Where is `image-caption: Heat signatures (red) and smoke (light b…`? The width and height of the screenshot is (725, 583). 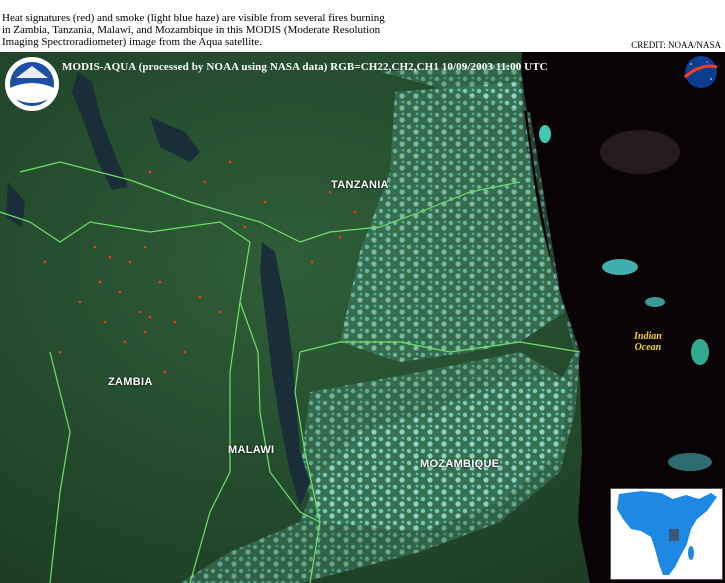 image-caption: Heat signatures (red) and smoke (light b… is located at coordinates (217, 30).